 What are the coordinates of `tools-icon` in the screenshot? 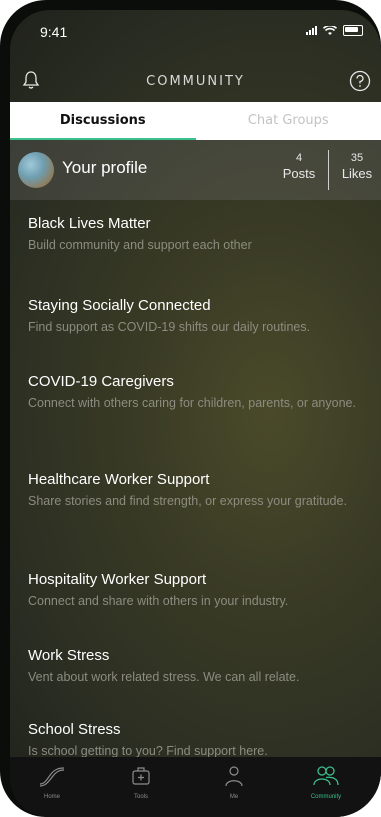 It's located at (141, 779).